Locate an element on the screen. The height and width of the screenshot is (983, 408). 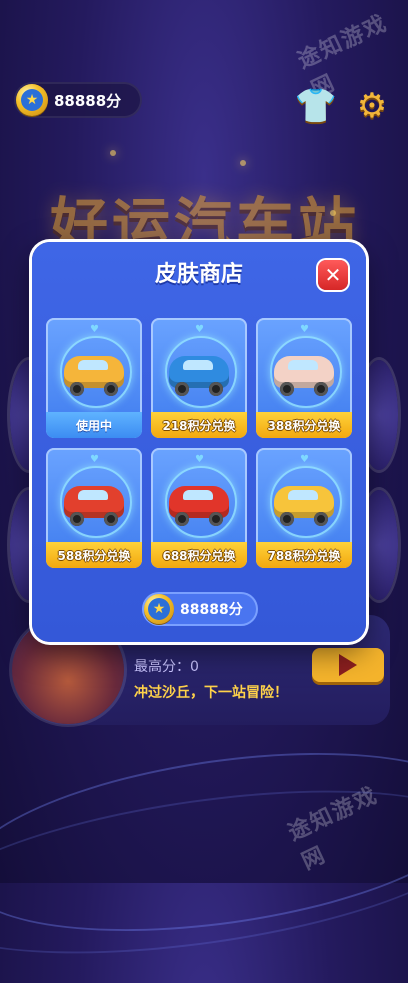
close-icon: ✕ is located at coordinates (333, 275).